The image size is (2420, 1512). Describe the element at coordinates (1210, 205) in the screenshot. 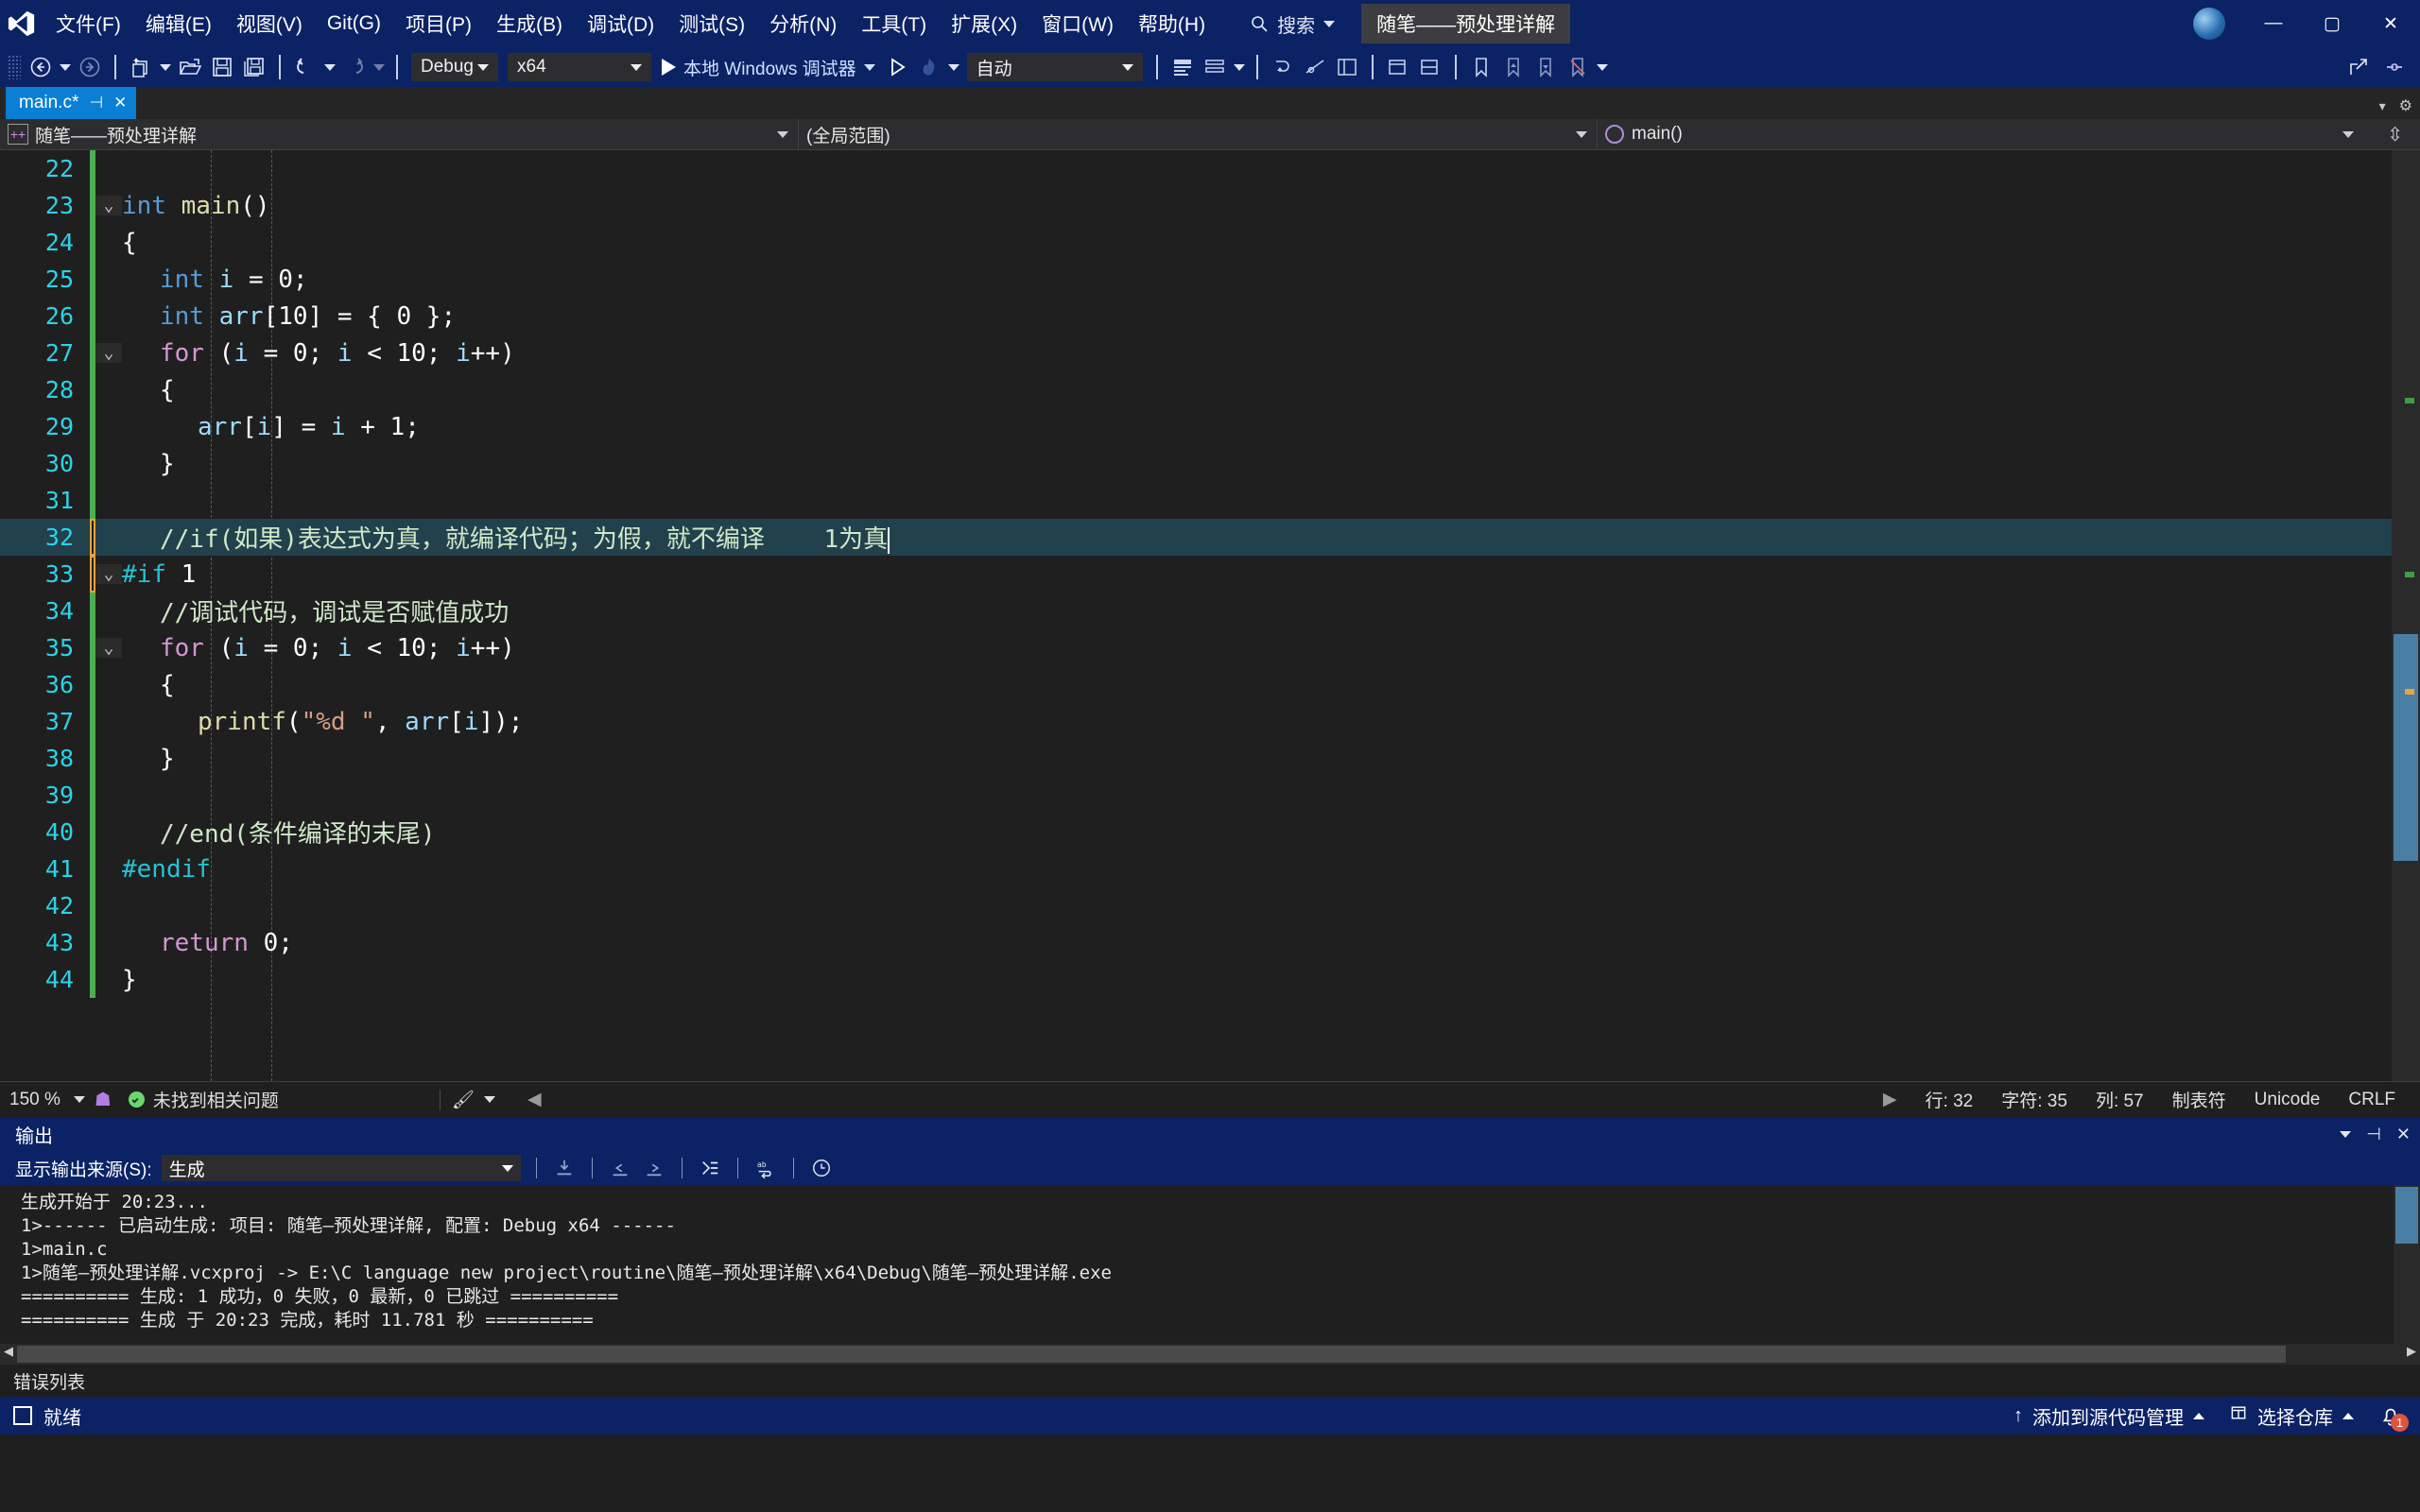

I see `code-line-23: 23 ⌄ int main()` at that location.